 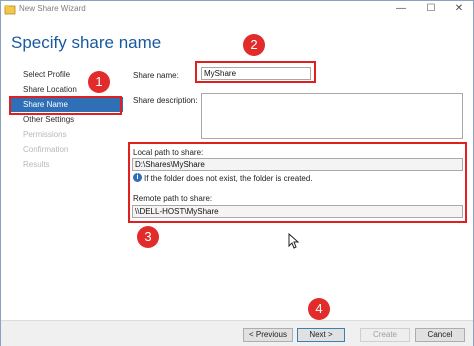 What do you see at coordinates (36, 164) in the screenshot?
I see `nav-item-results: Results` at bounding box center [36, 164].